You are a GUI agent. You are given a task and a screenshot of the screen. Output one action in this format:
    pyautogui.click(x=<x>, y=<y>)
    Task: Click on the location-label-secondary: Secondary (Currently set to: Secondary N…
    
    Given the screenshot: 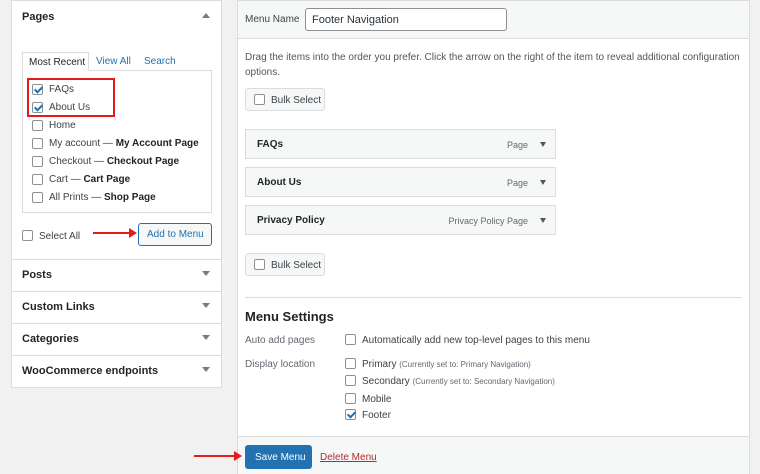 What is the action you would take?
    pyautogui.click(x=458, y=381)
    